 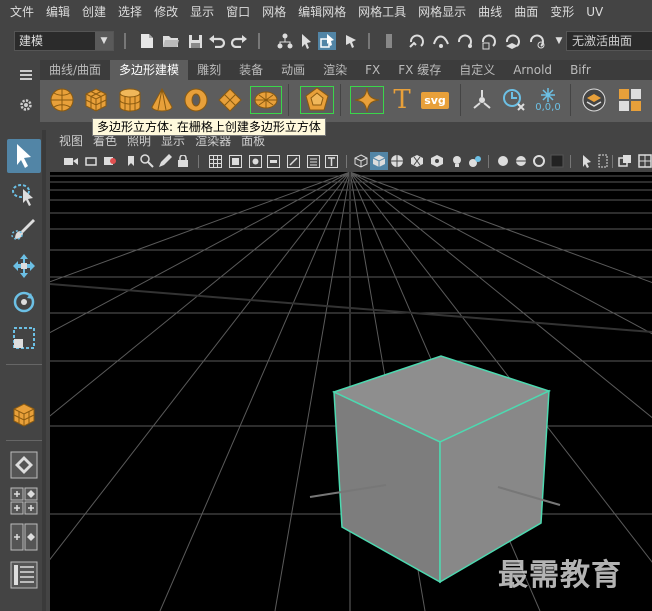 I want to click on camera-lock-icon, so click(x=183, y=161).